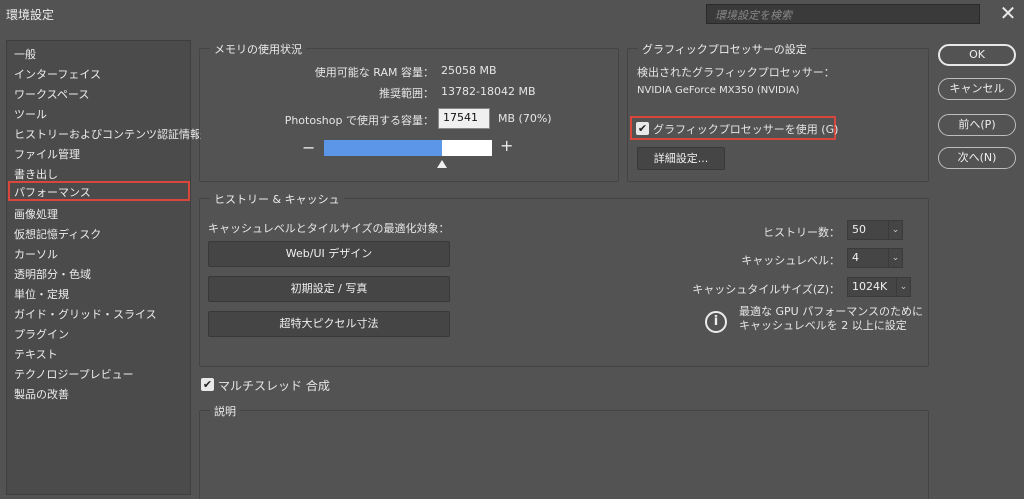  What do you see at coordinates (99, 353) in the screenshot?
I see `sidebar-item-type: テキスト` at bounding box center [99, 353].